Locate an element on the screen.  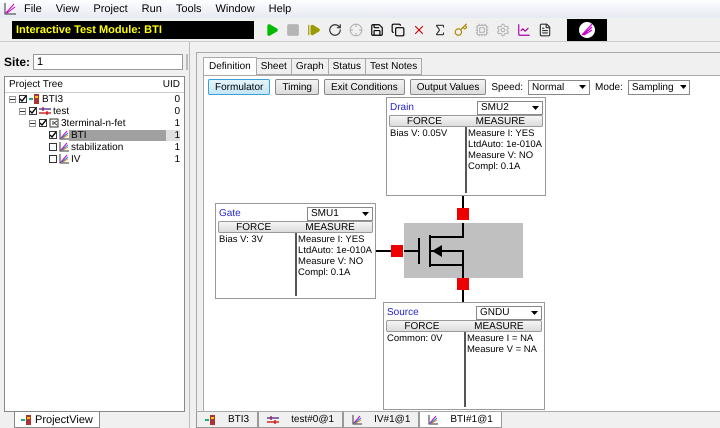
copy-button is located at coordinates (398, 29).